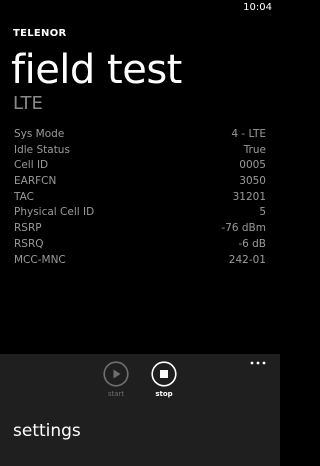 This screenshot has height=466, width=320. I want to click on info-label: EARFCN, so click(35, 181).